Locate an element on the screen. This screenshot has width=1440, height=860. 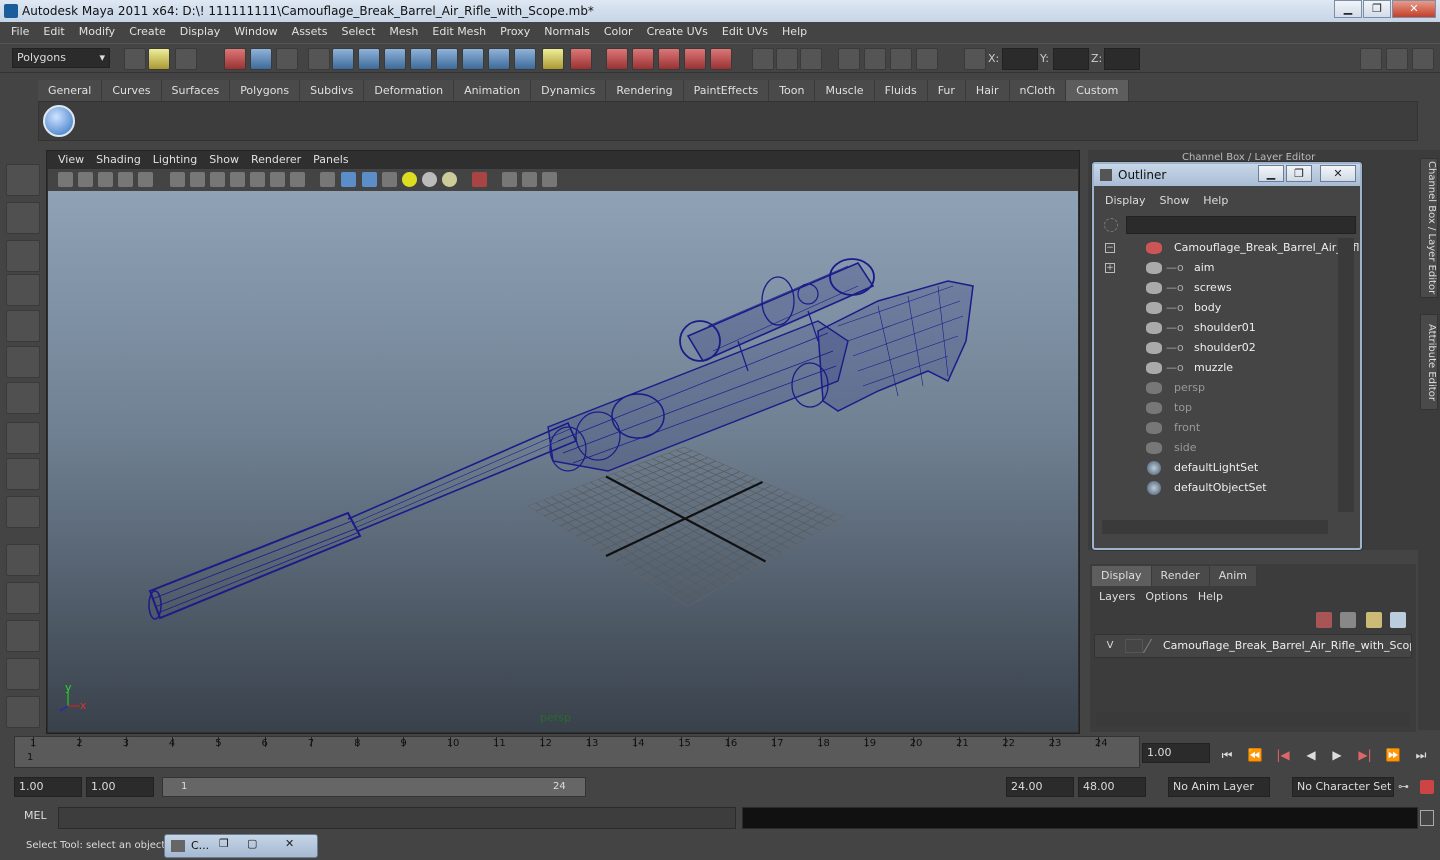
menu-window: Window is located at coordinates (255, 32).